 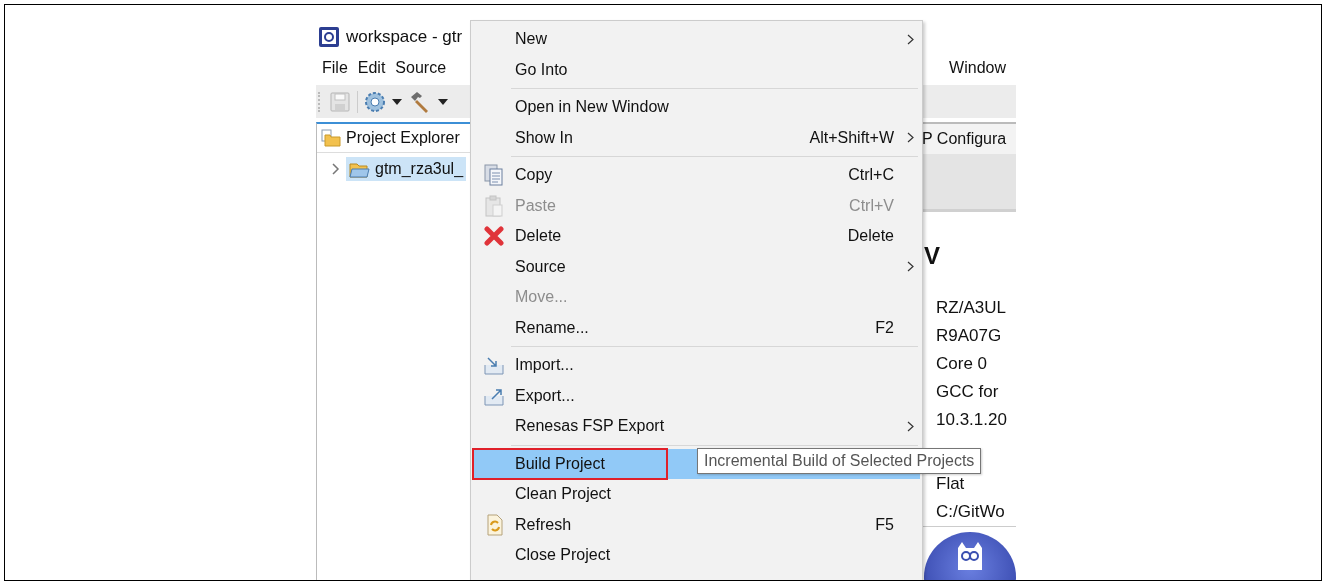 I want to click on menubar-item: Source, so click(x=421, y=67).